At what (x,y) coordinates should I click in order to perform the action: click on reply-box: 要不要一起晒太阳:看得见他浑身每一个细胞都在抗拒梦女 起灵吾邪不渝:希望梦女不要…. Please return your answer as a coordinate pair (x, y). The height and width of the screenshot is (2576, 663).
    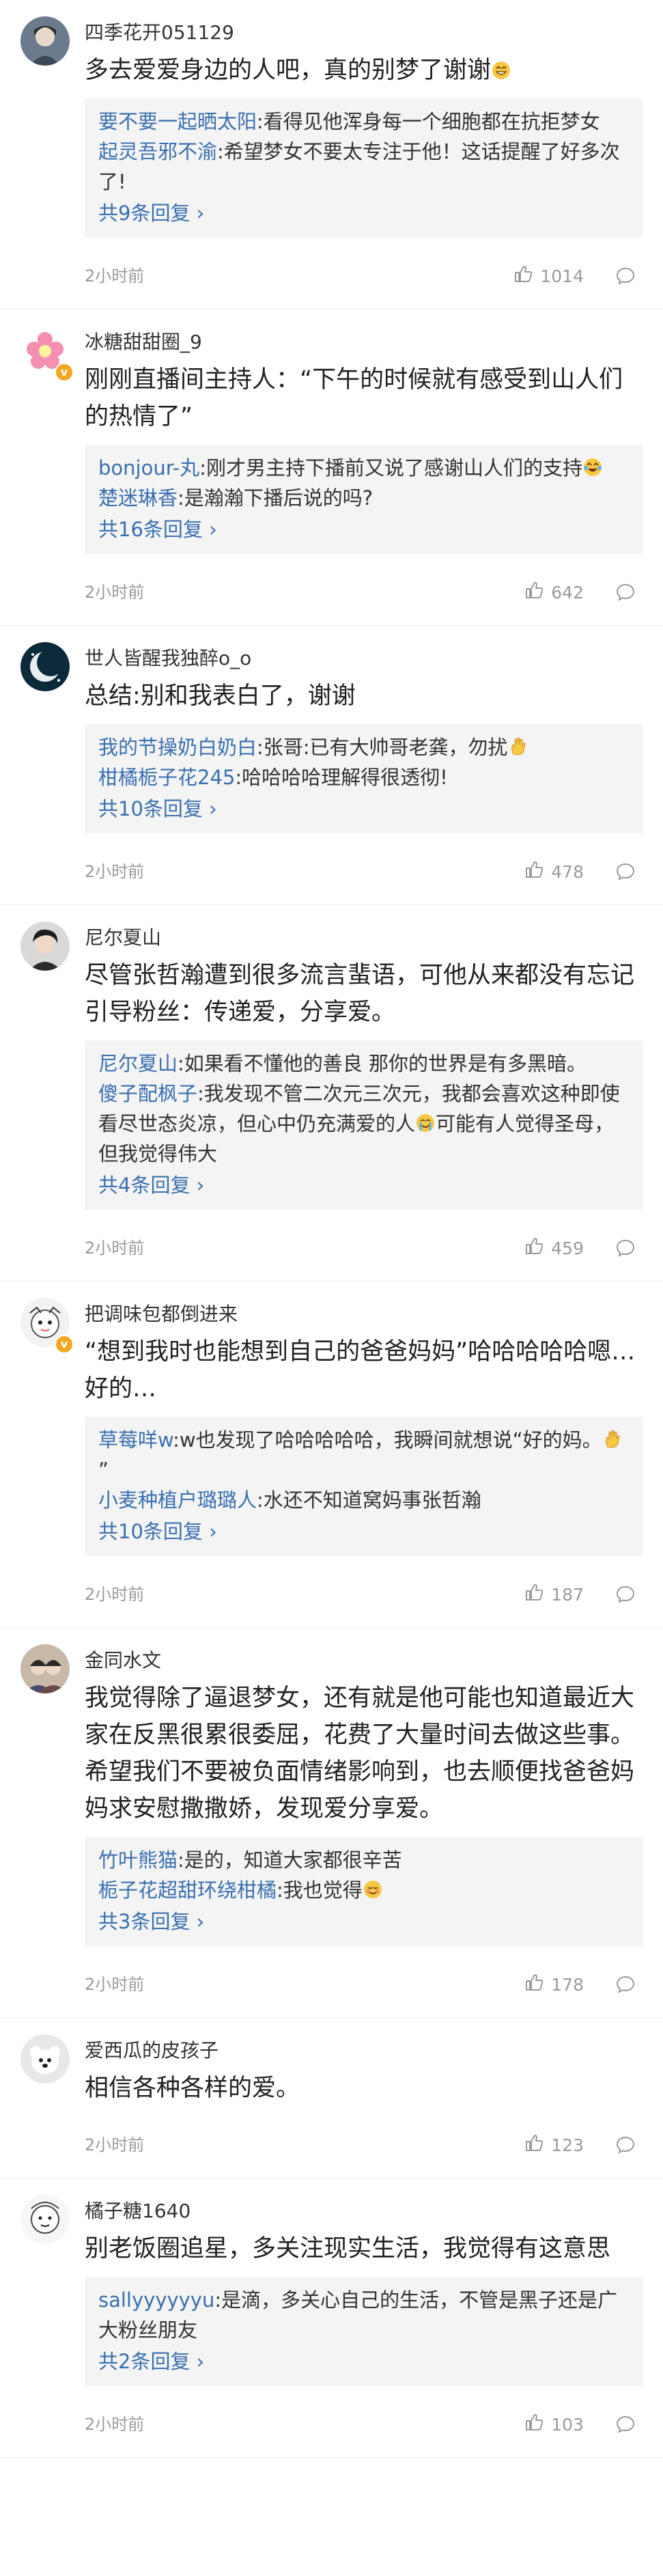
    Looking at the image, I should click on (364, 168).